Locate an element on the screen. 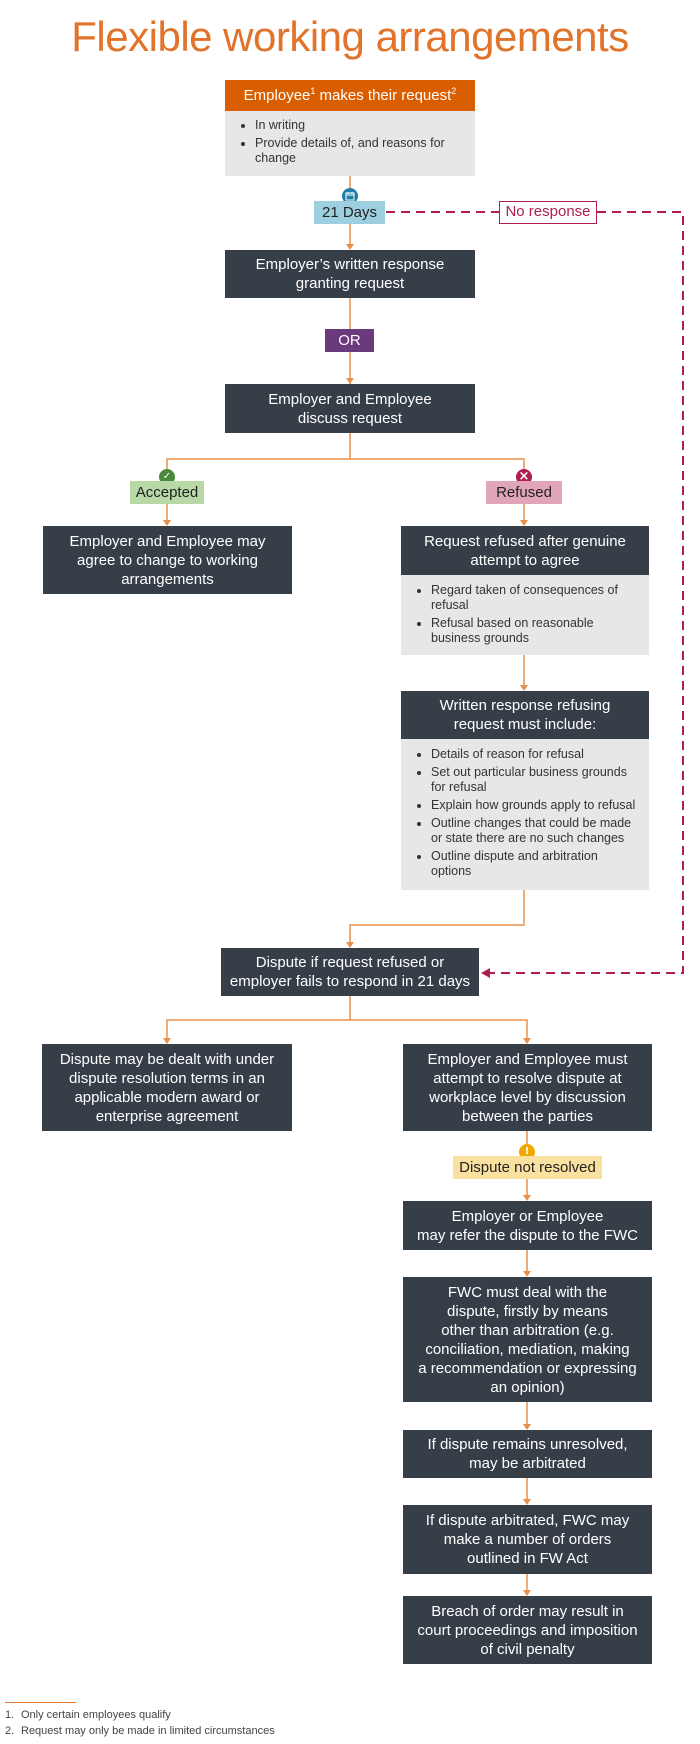 This screenshot has width=700, height=1744. footnote-ref-1: 1 is located at coordinates (313, 91).